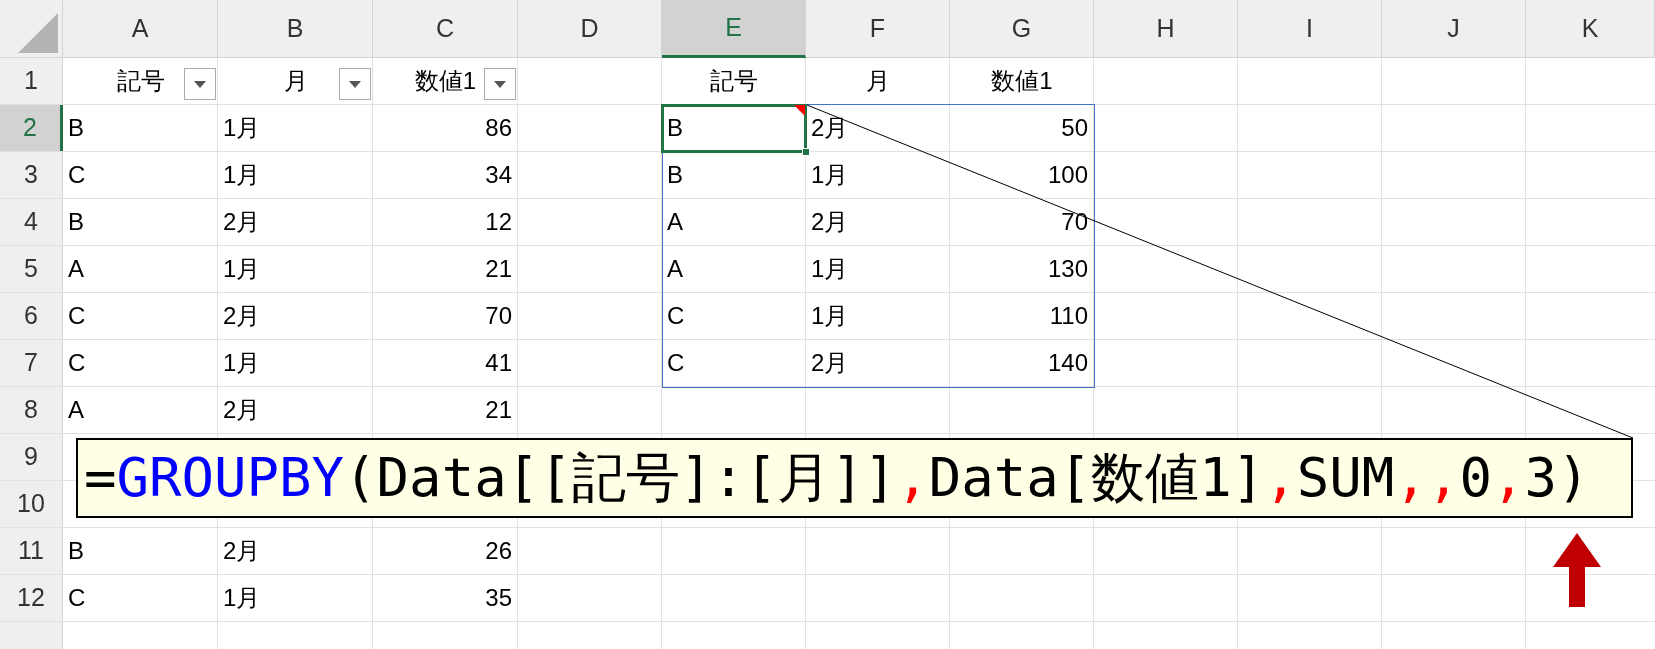  What do you see at coordinates (31, 504) in the screenshot?
I see `row-header: 10` at bounding box center [31, 504].